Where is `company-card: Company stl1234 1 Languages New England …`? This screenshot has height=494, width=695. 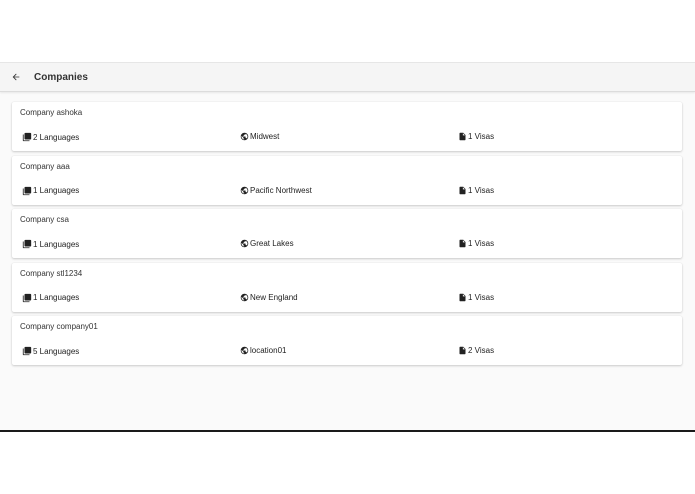
company-card: Company stl1234 1 Languages New England … is located at coordinates (347, 287).